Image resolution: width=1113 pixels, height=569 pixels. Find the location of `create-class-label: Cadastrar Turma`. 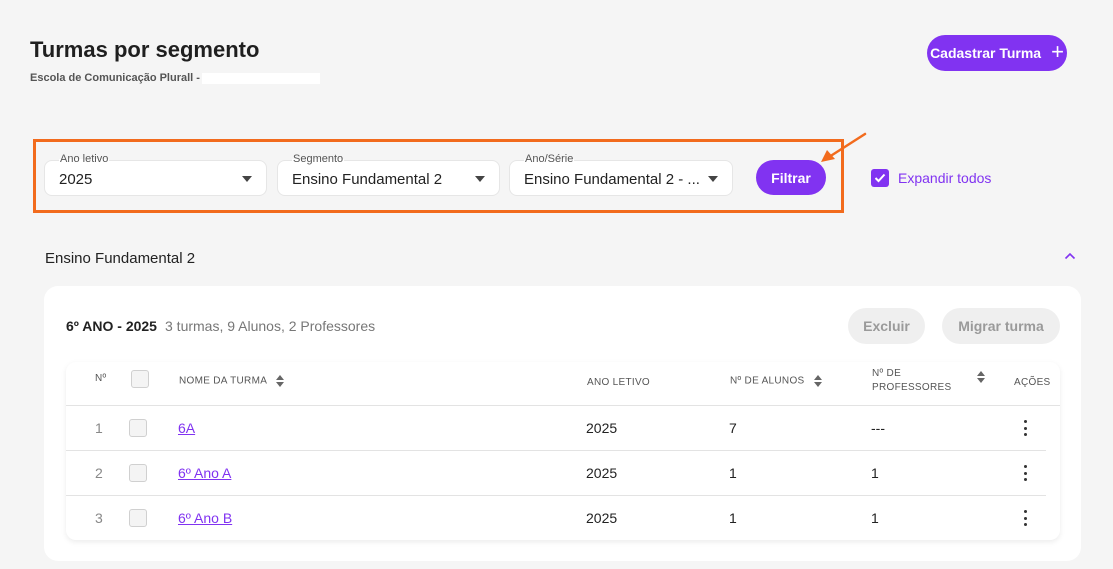

create-class-label: Cadastrar Turma is located at coordinates (986, 53).